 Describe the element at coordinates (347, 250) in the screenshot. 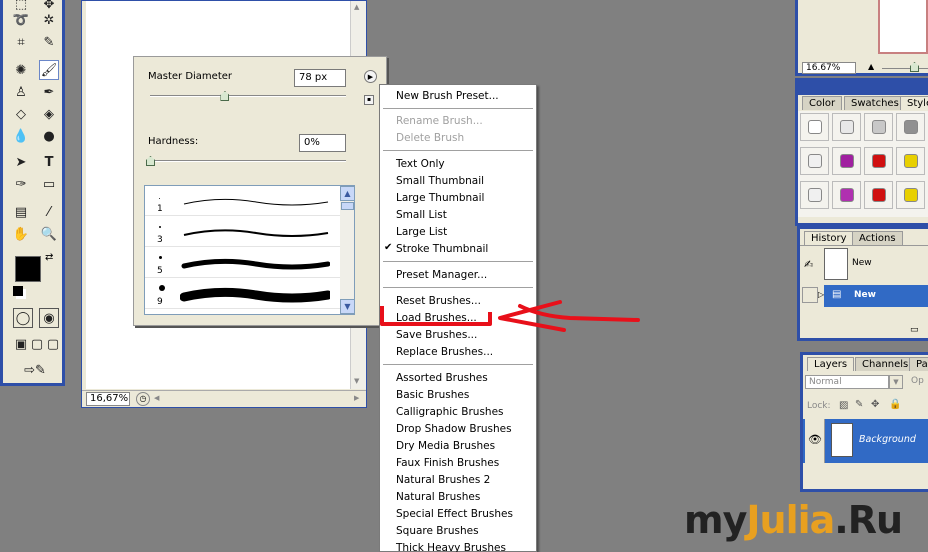

I see `brush-list-scrollbar: ▲ ▼` at that location.